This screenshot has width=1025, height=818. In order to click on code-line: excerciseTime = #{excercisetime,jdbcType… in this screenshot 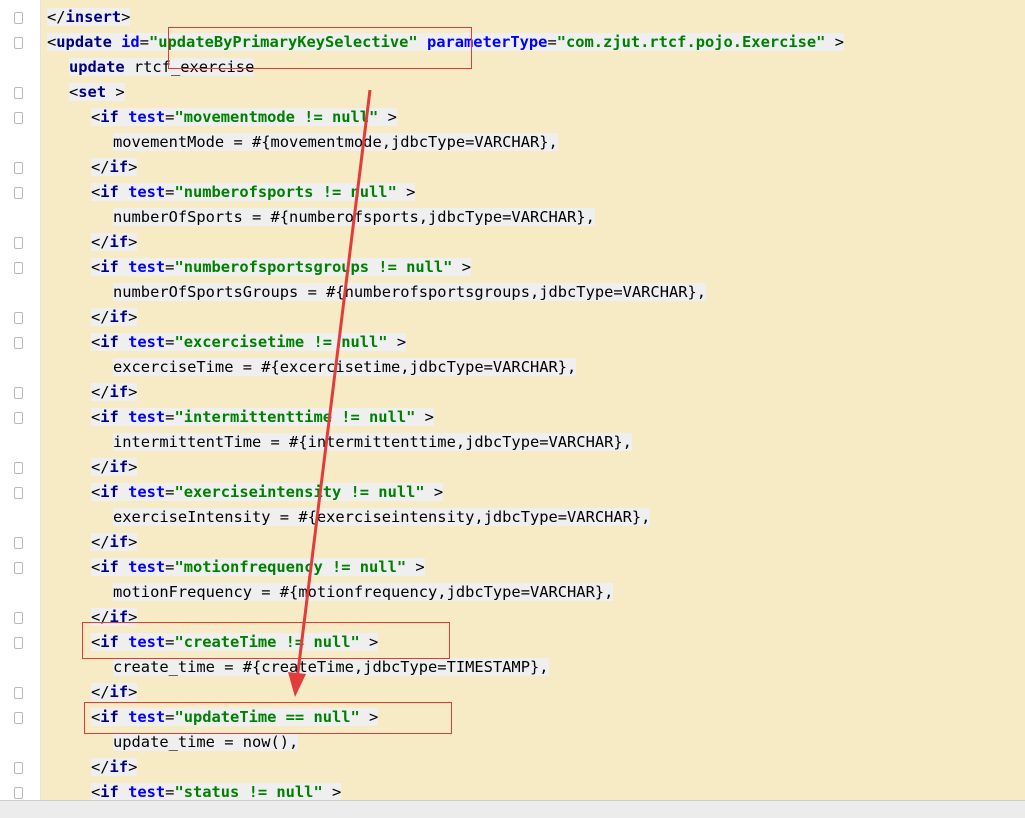, I will do `click(345, 367)`.